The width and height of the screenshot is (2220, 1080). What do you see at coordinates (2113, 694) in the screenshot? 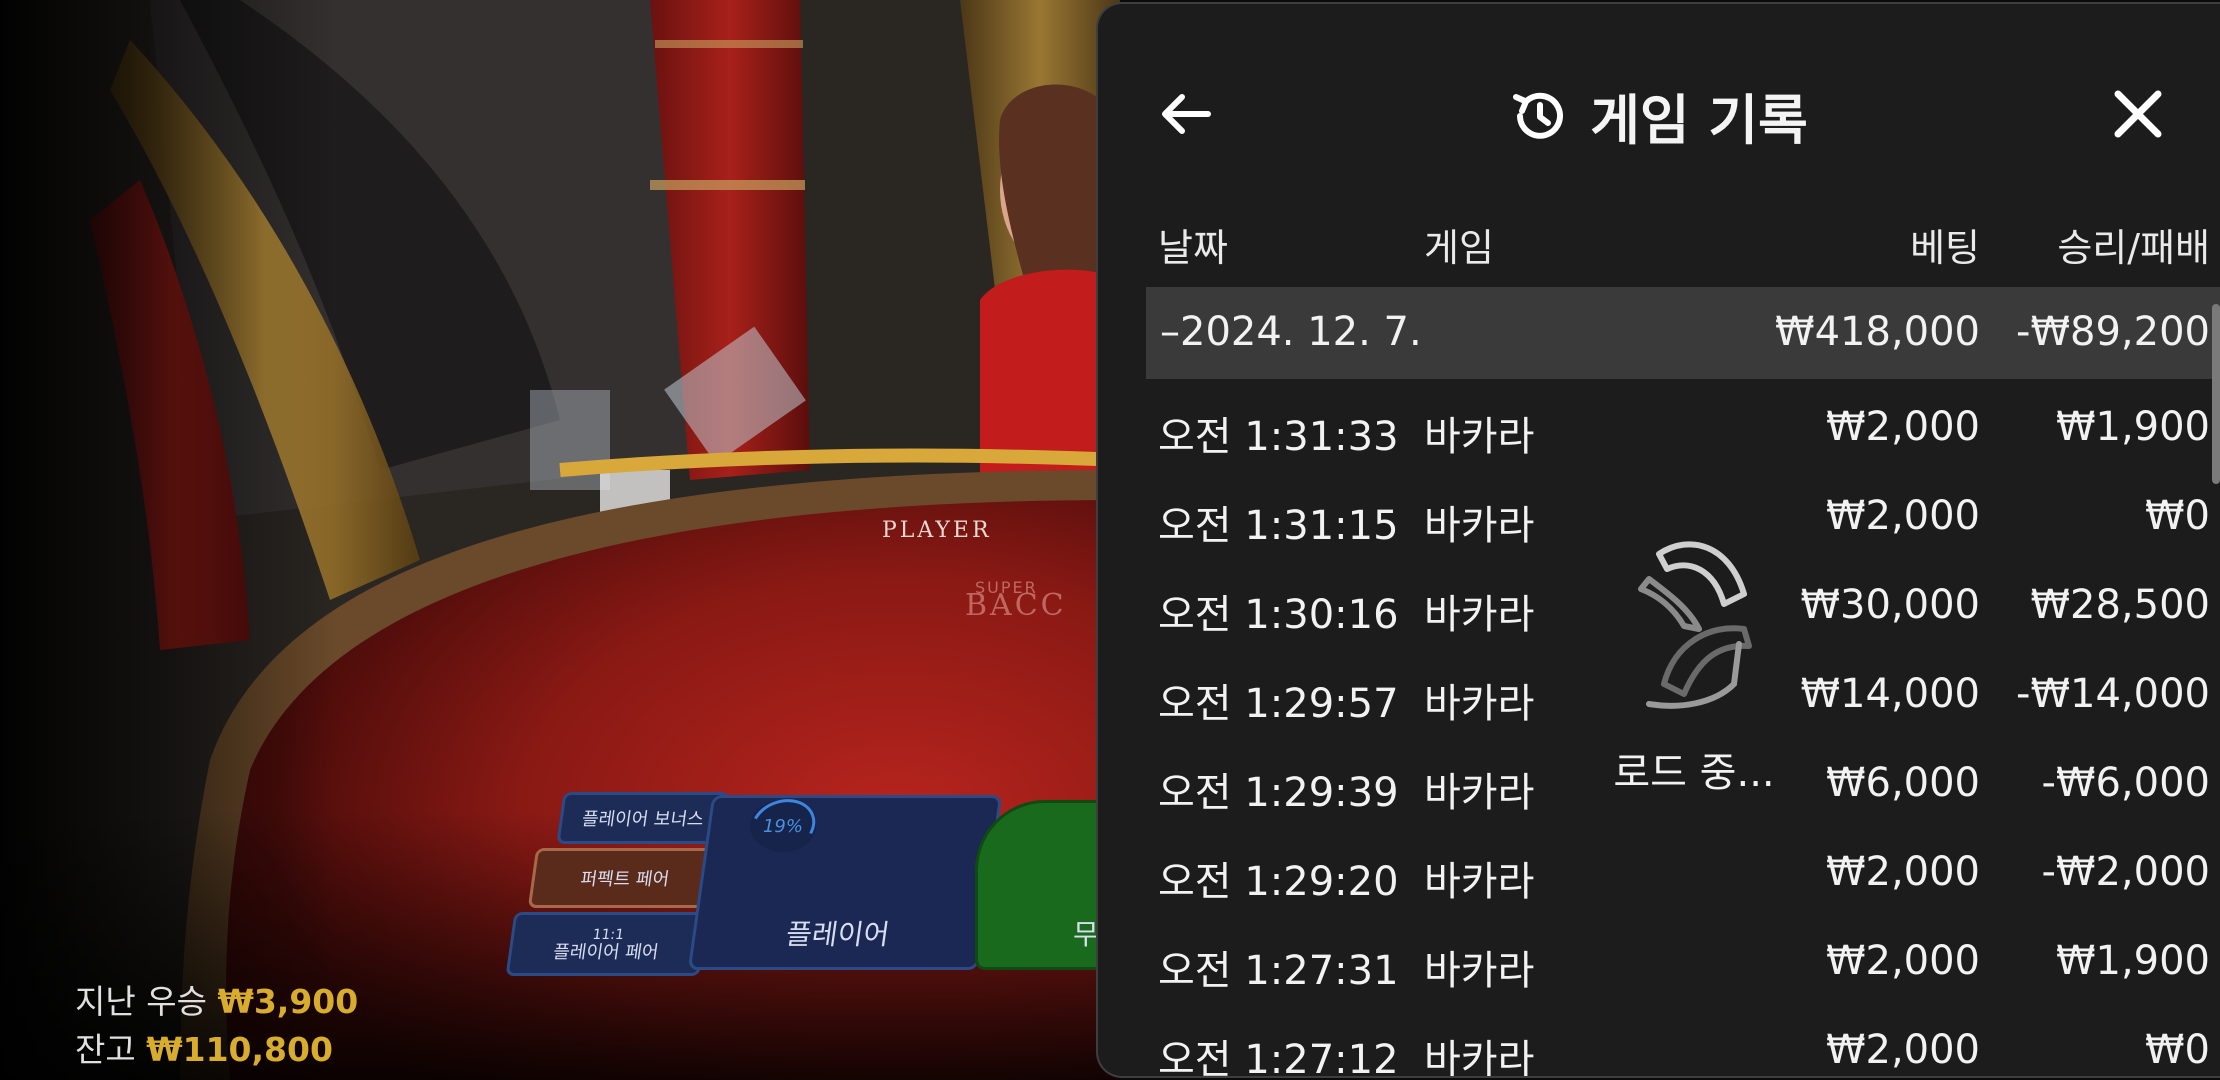
I see `row-win-loss: -₩14,000` at bounding box center [2113, 694].